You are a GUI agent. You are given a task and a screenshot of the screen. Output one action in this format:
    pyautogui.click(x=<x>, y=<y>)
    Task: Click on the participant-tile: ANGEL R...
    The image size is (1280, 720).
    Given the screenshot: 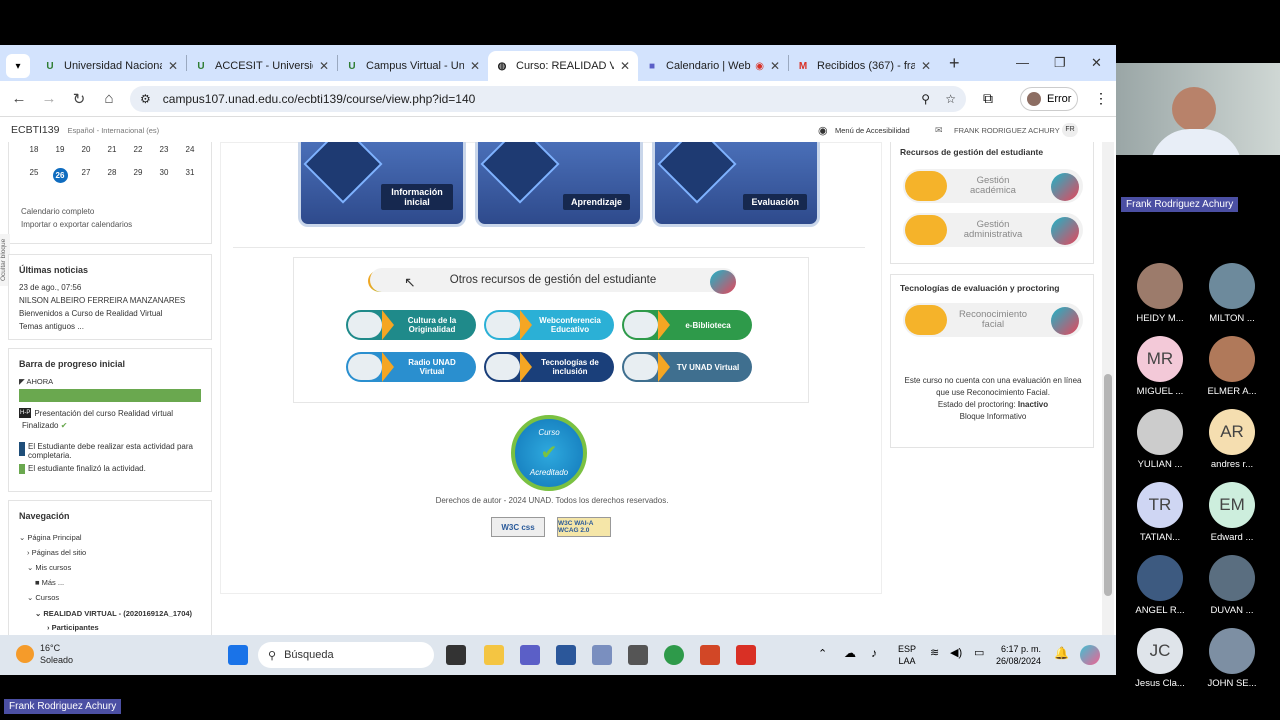 What is the action you would take?
    pyautogui.click(x=1160, y=585)
    